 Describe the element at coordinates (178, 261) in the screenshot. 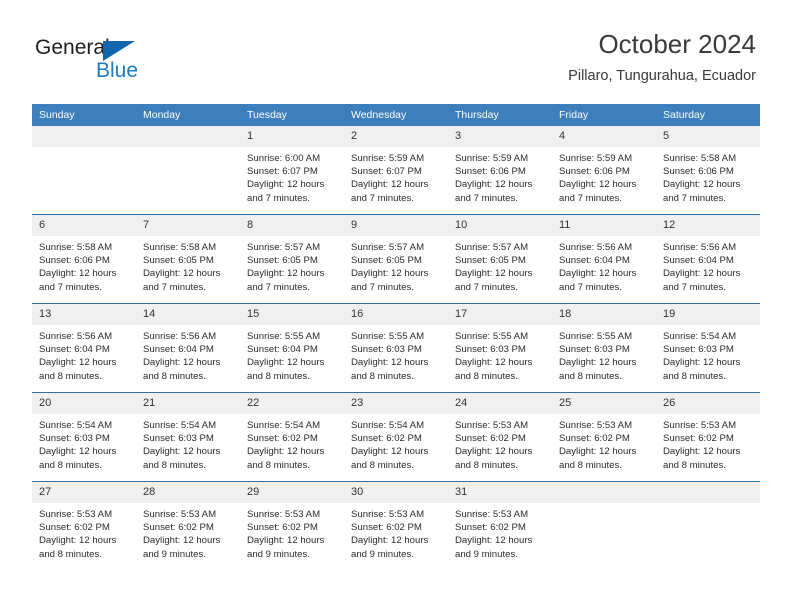

I see `day-info-line: Sunset: 6:05 PM` at that location.